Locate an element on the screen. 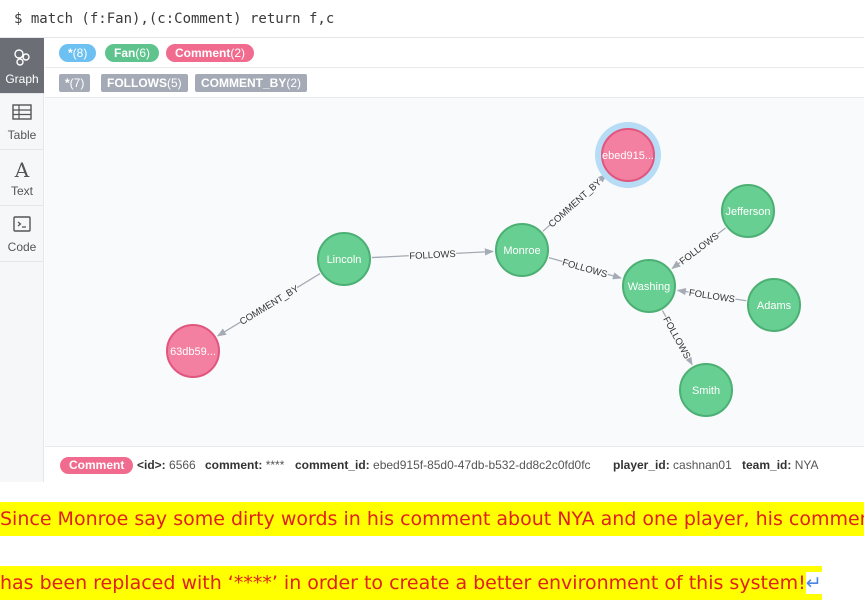  sidebar-item-table: Table is located at coordinates (22, 122).